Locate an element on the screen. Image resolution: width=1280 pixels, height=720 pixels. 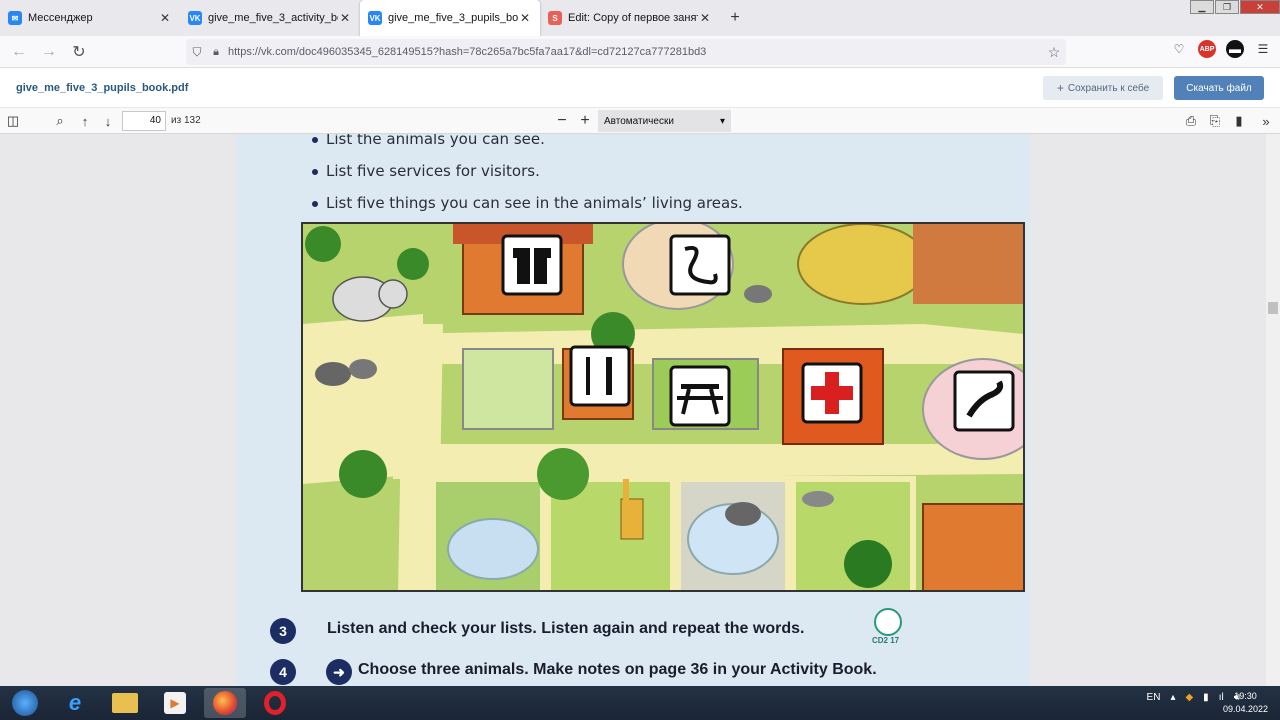
download-button: Скачать файл is located at coordinates (1219, 88).